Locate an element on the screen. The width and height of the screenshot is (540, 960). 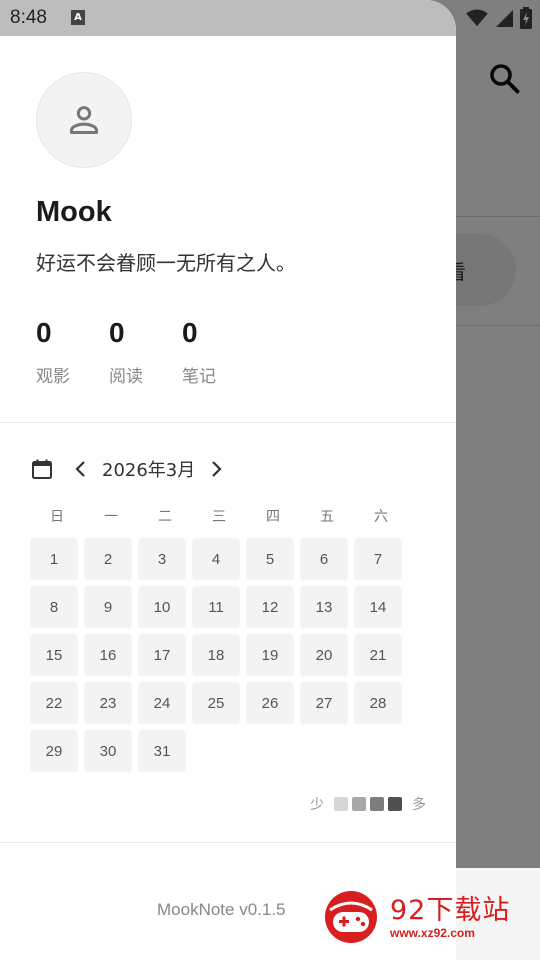
person-icon is located at coordinates (84, 120).